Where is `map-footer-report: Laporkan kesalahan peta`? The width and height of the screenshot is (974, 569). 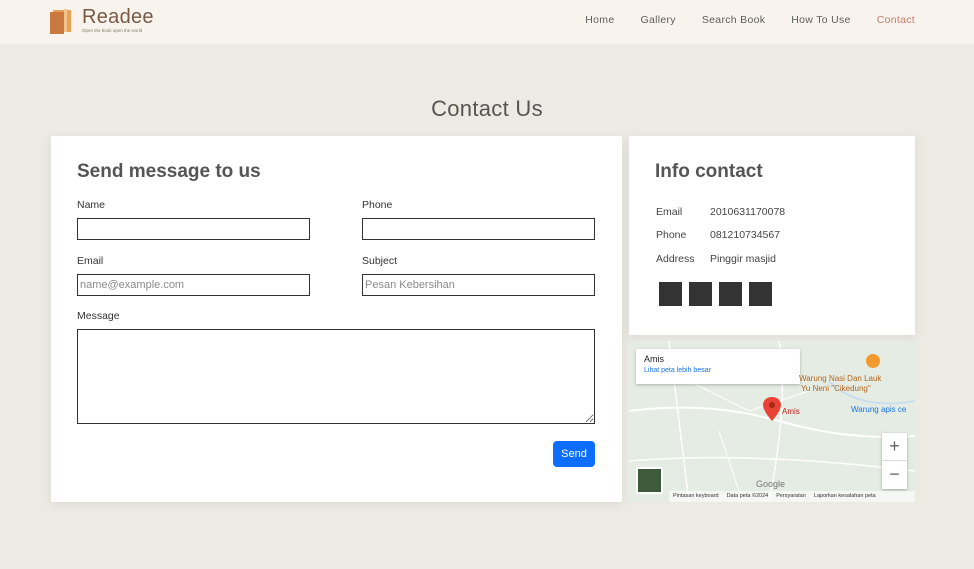 map-footer-report: Laporkan kesalahan peta is located at coordinates (845, 496).